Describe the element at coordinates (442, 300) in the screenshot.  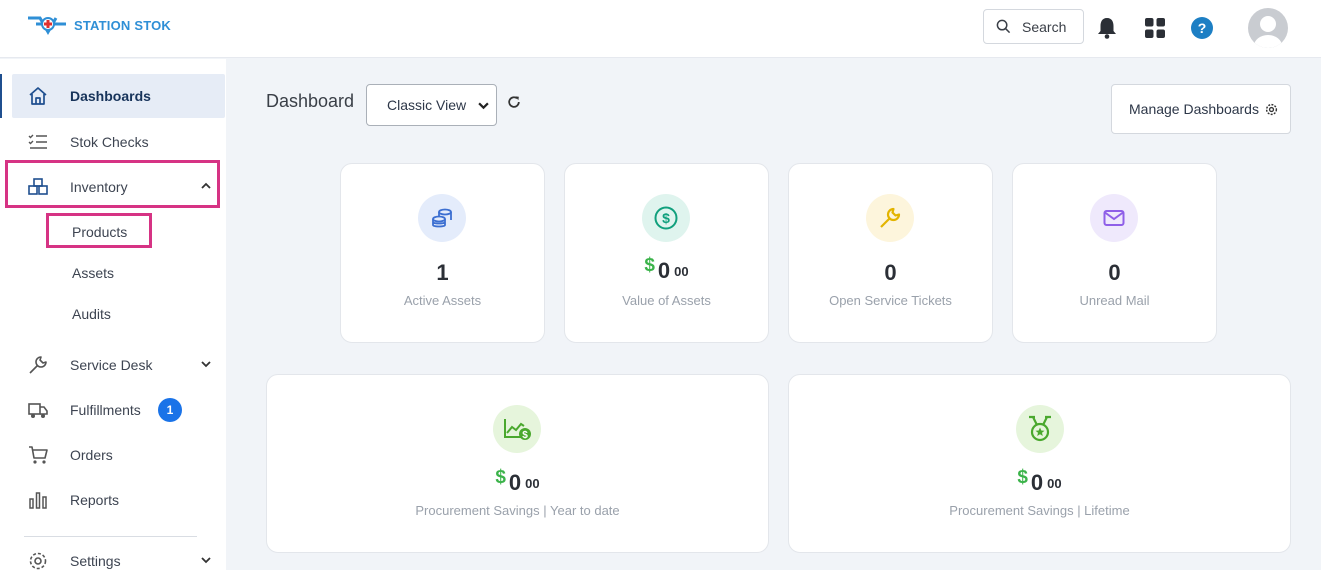
I see `active-assets-caption: Active Assets` at that location.